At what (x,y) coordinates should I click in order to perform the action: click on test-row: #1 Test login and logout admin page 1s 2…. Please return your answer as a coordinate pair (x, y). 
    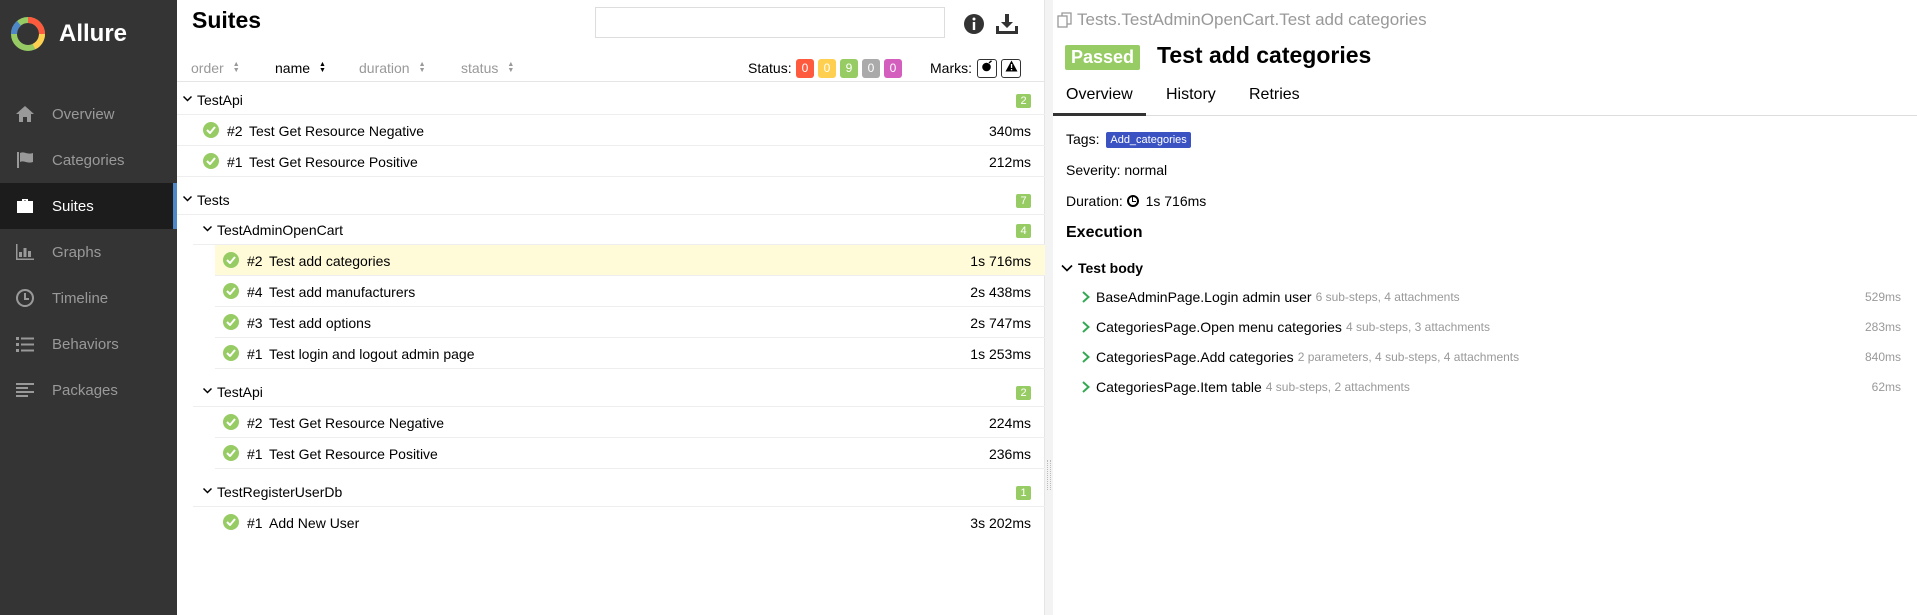
    Looking at the image, I should click on (630, 353).